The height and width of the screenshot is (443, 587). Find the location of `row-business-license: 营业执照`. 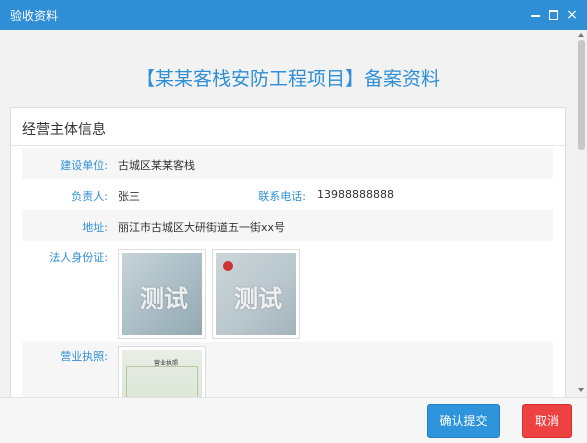

row-business-license: 营业执照 is located at coordinates (287, 369).